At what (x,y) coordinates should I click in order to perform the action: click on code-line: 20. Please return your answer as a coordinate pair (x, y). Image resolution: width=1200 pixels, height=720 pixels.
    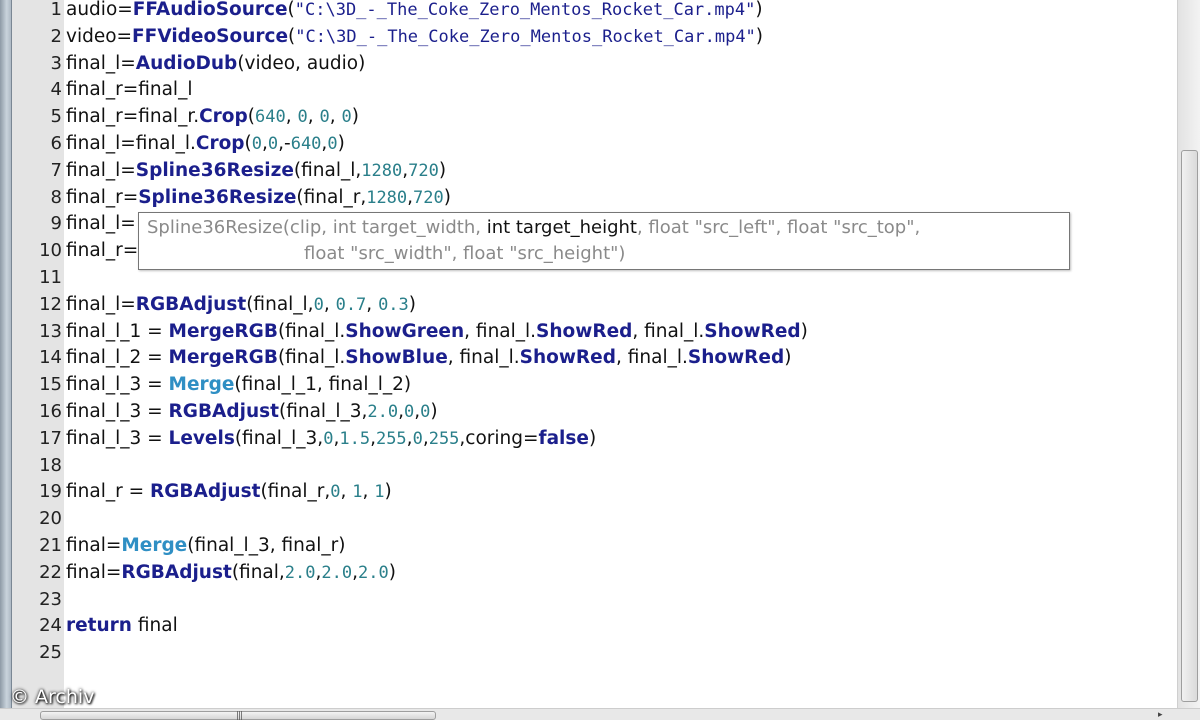
    Looking at the image, I should click on (594, 518).